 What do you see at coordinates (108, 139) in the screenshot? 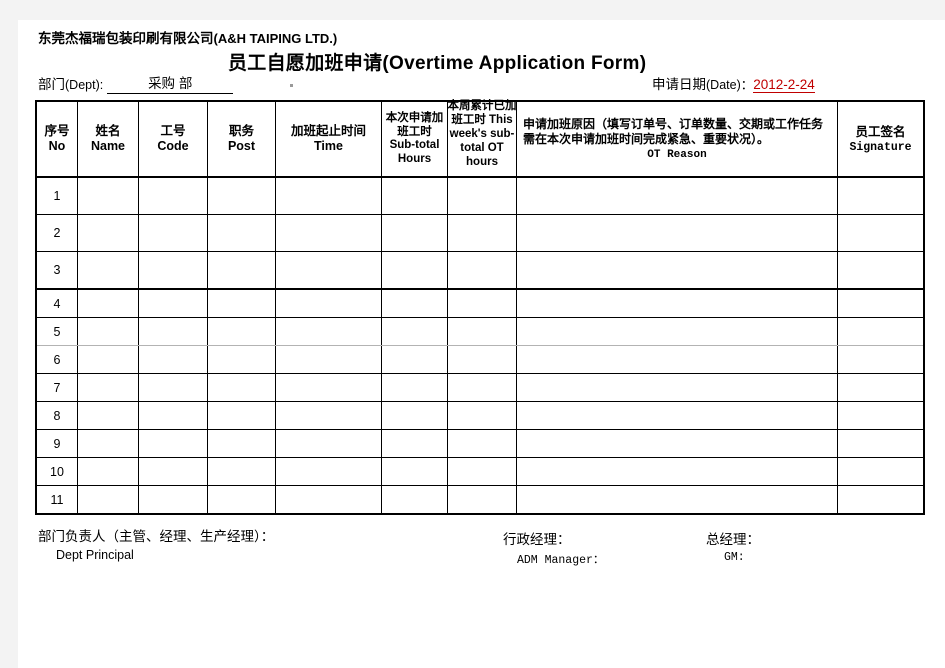
I see `col-header-name: 姓名 Name` at bounding box center [108, 139].